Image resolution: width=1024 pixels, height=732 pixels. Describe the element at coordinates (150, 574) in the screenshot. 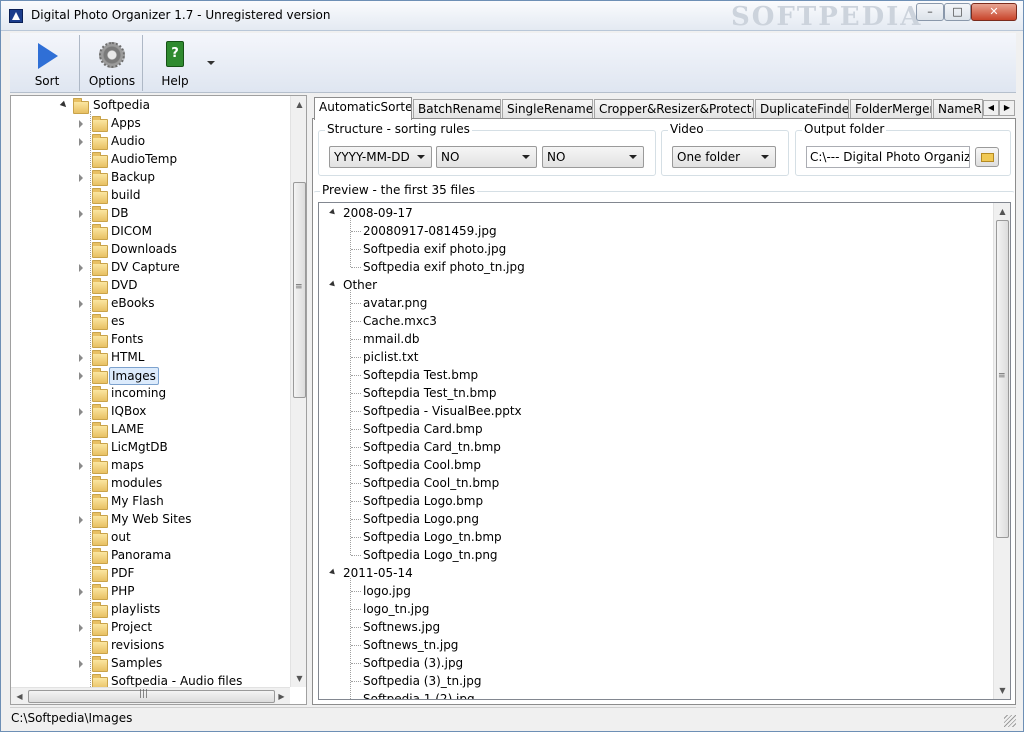

I see `tree-node: PDF` at that location.